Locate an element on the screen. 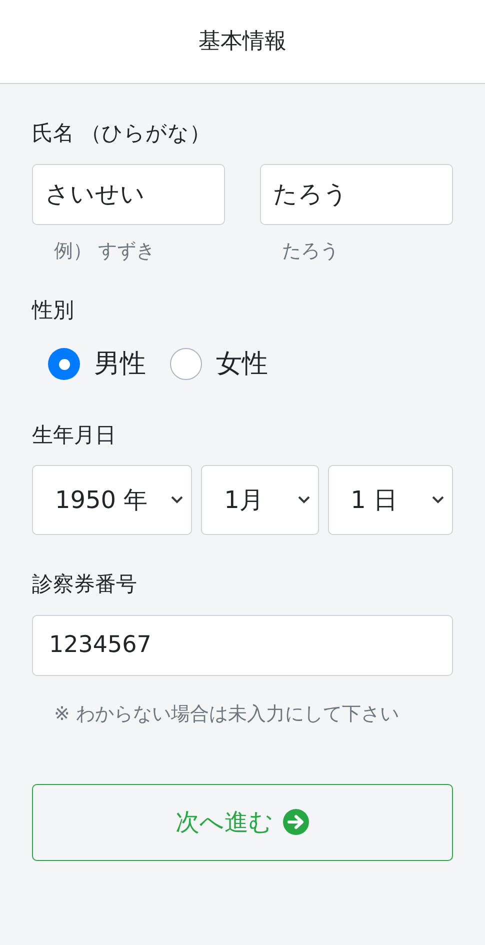 The width and height of the screenshot is (485, 945). dropdown-select: 1950 年 is located at coordinates (112, 500).